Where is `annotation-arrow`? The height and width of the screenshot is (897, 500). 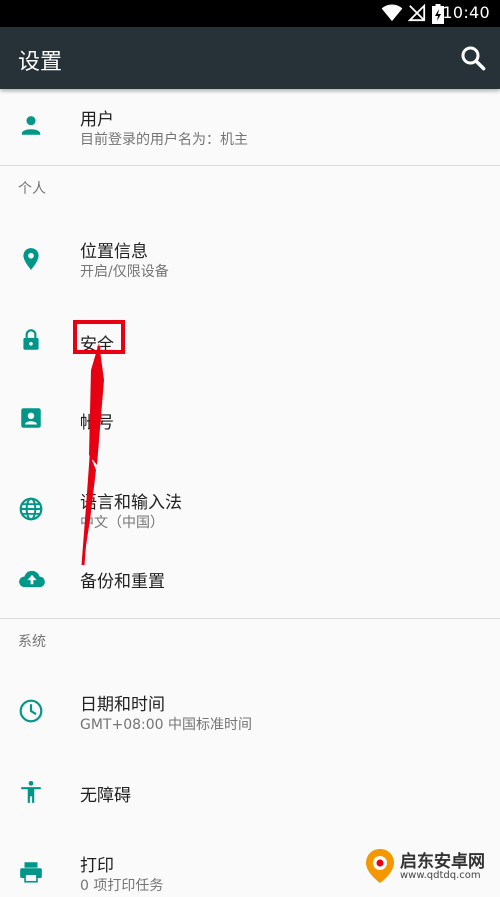 annotation-arrow is located at coordinates (92, 454).